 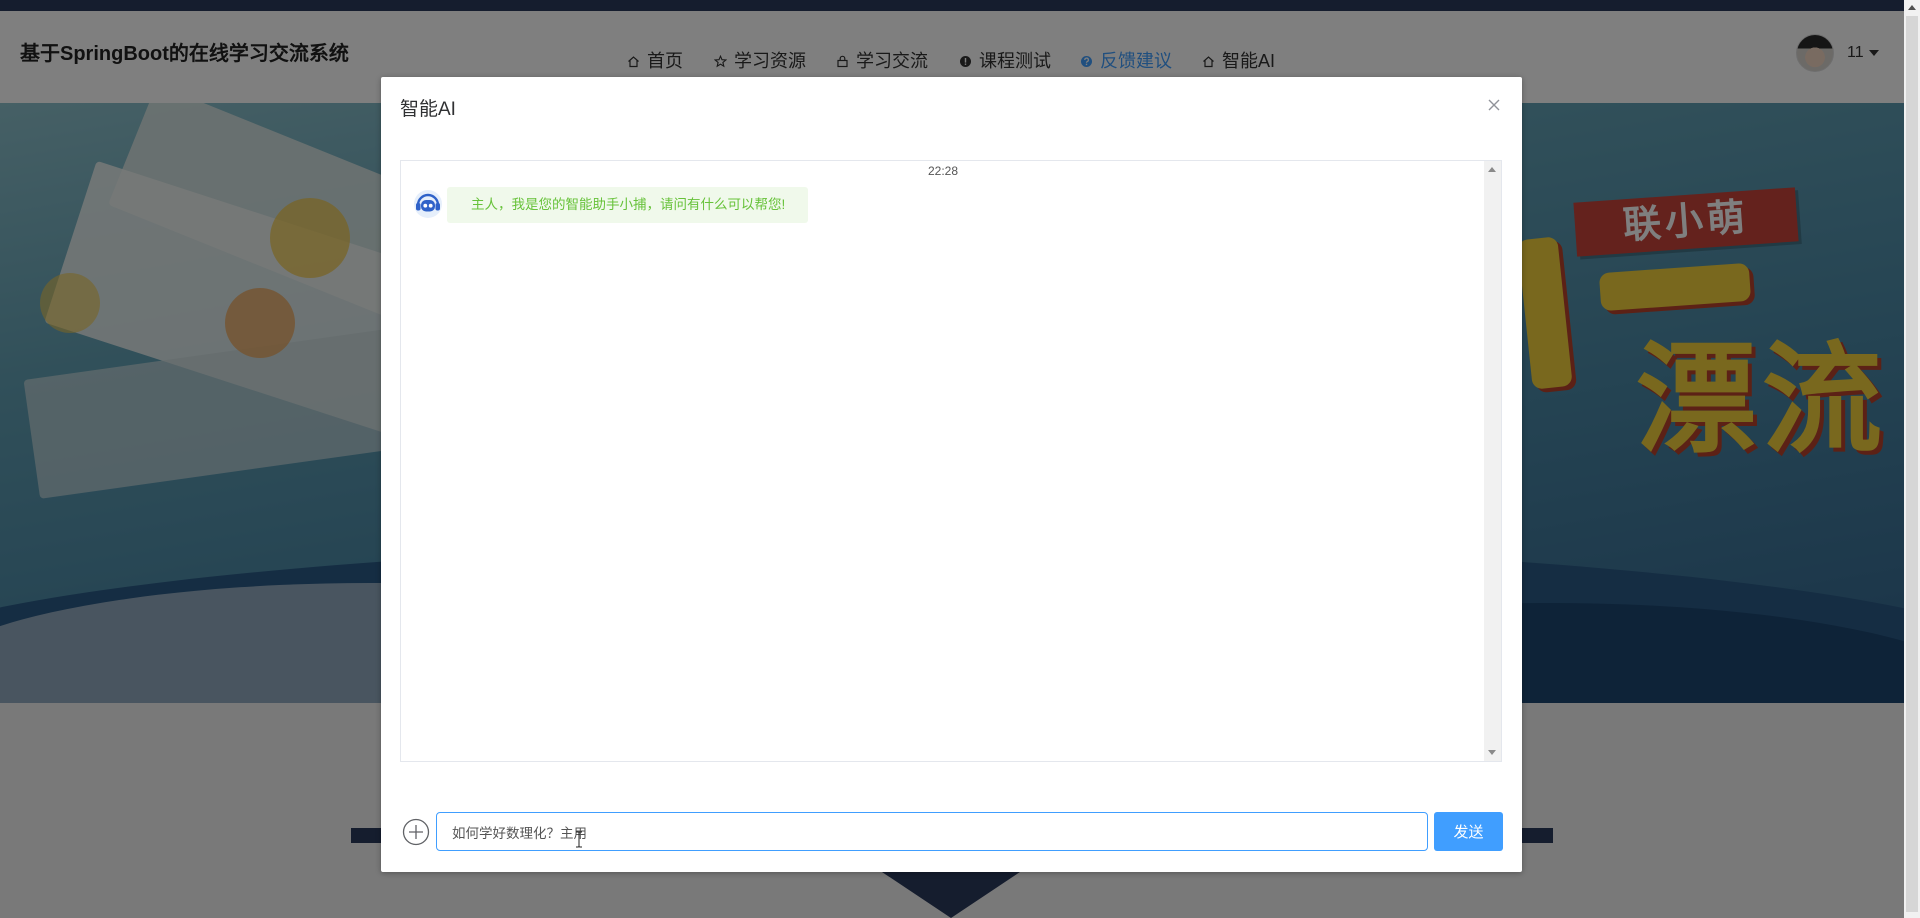 What do you see at coordinates (428, 109) in the screenshot?
I see `dialog-title: 智能AI` at bounding box center [428, 109].